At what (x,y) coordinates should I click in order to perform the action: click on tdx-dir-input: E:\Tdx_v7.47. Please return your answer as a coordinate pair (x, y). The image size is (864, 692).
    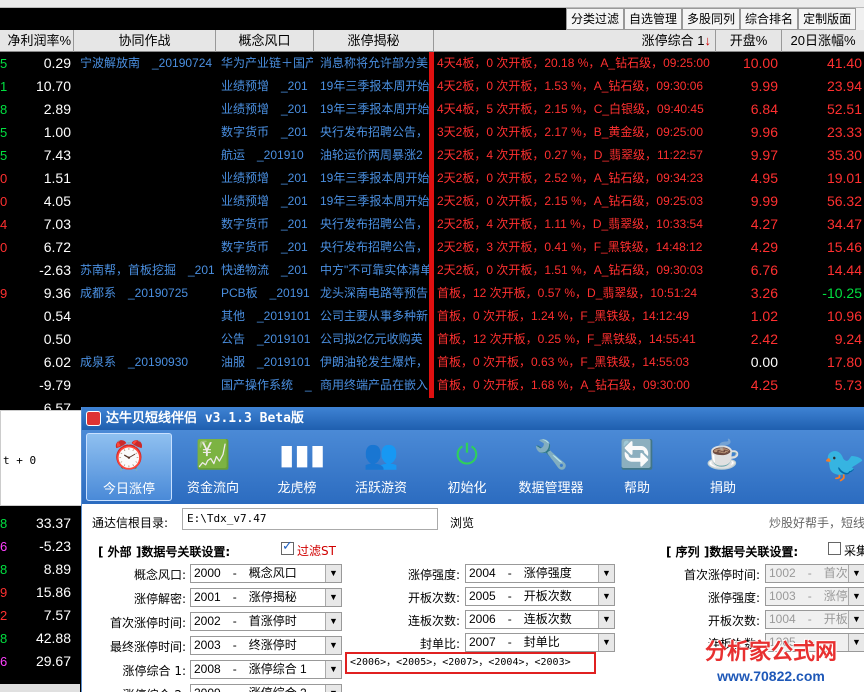
    Looking at the image, I should click on (310, 519).